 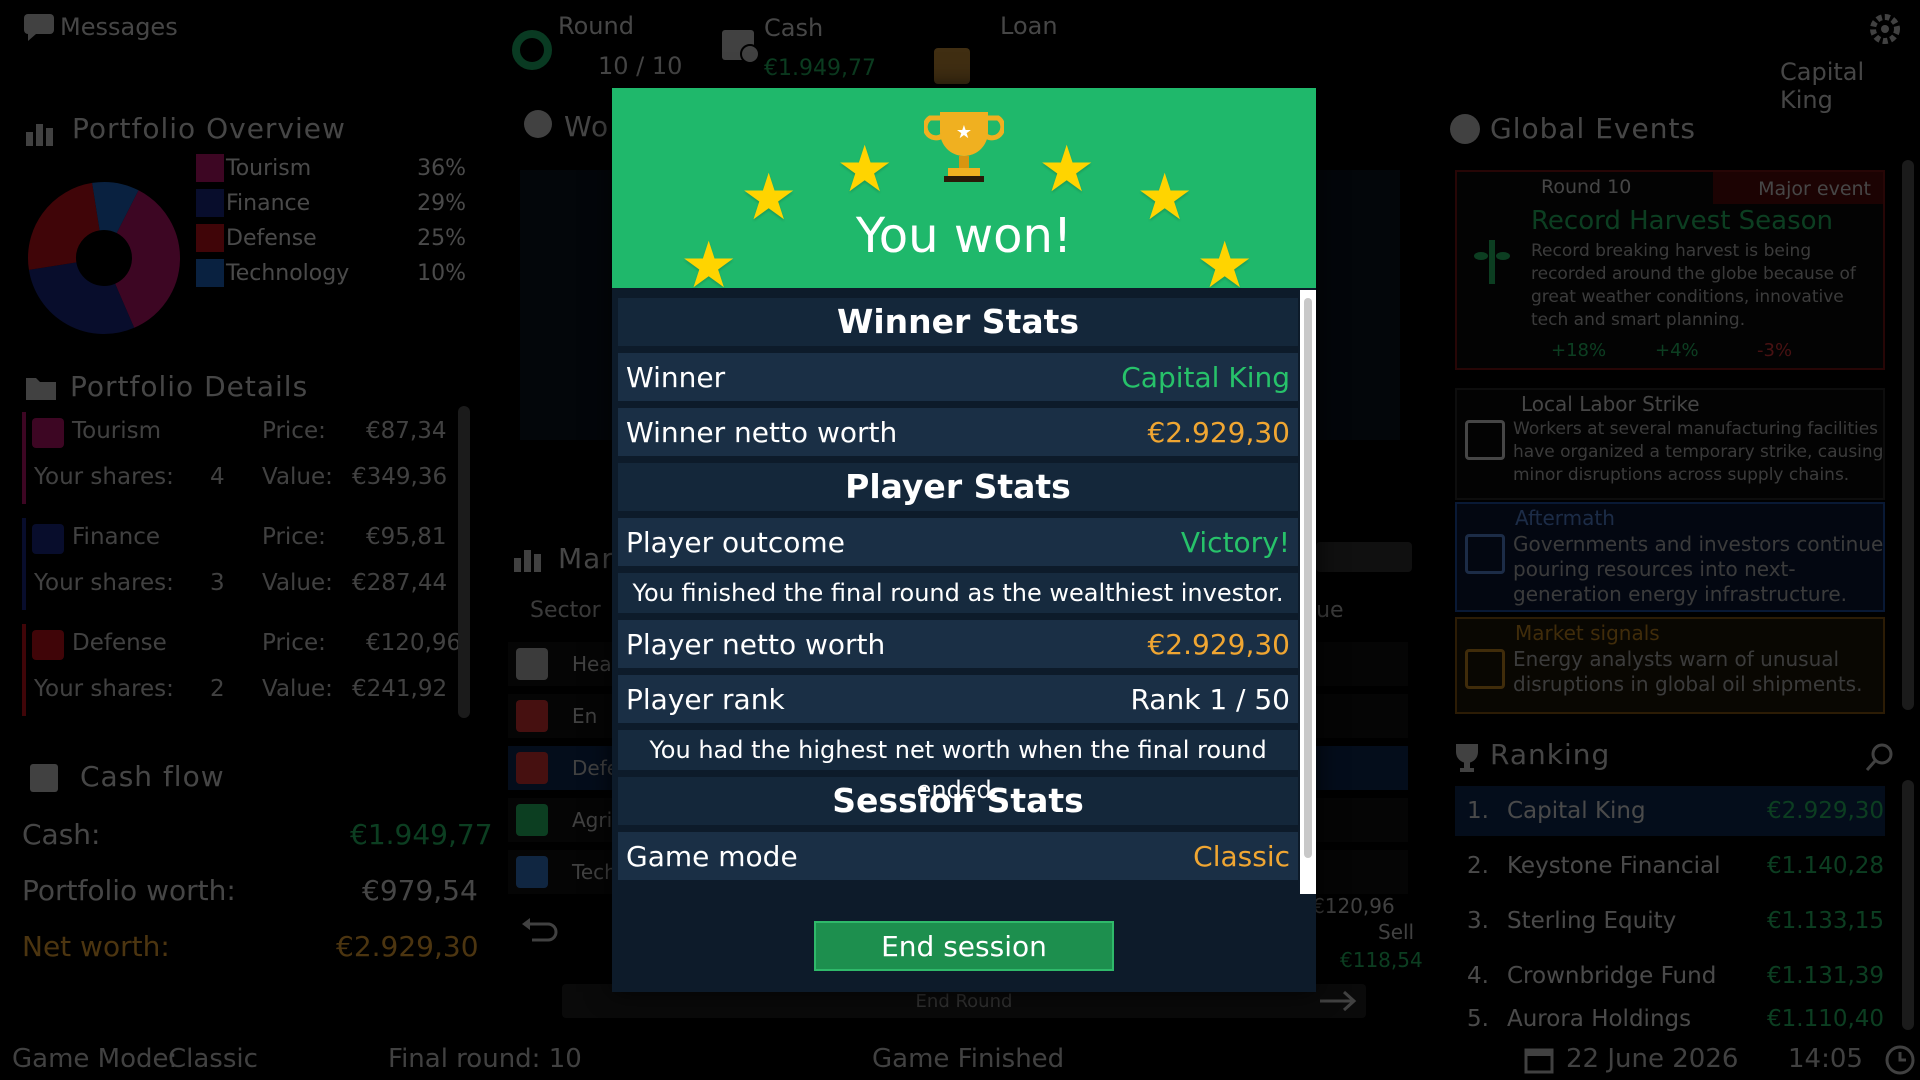 I want to click on rank-value: €1.133,15, so click(x=1826, y=921).